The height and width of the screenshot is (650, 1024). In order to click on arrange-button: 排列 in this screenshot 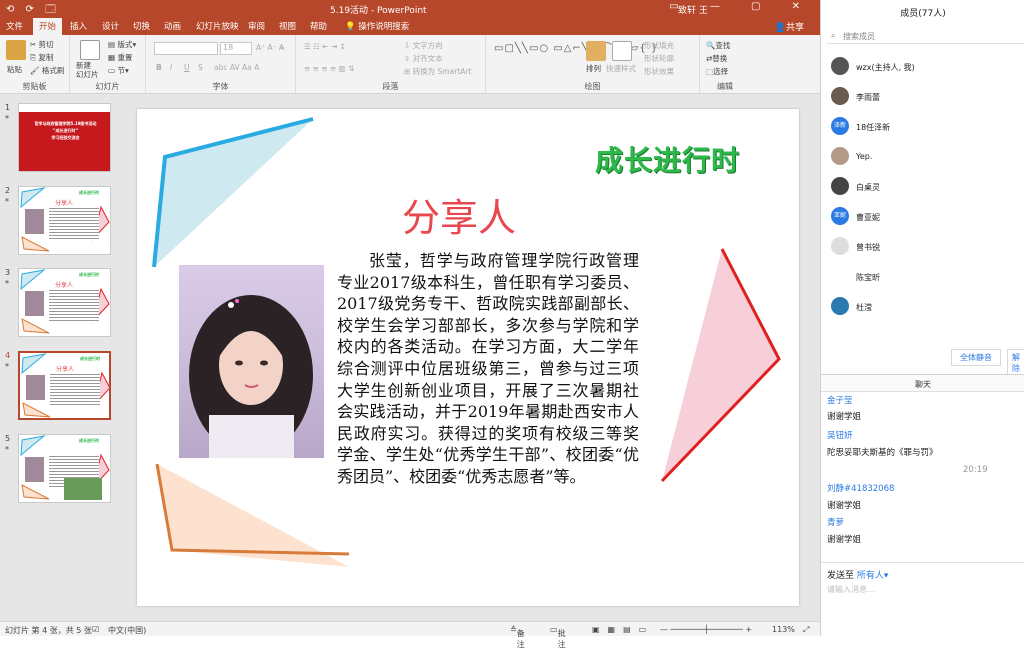, I will do `click(593, 68)`.